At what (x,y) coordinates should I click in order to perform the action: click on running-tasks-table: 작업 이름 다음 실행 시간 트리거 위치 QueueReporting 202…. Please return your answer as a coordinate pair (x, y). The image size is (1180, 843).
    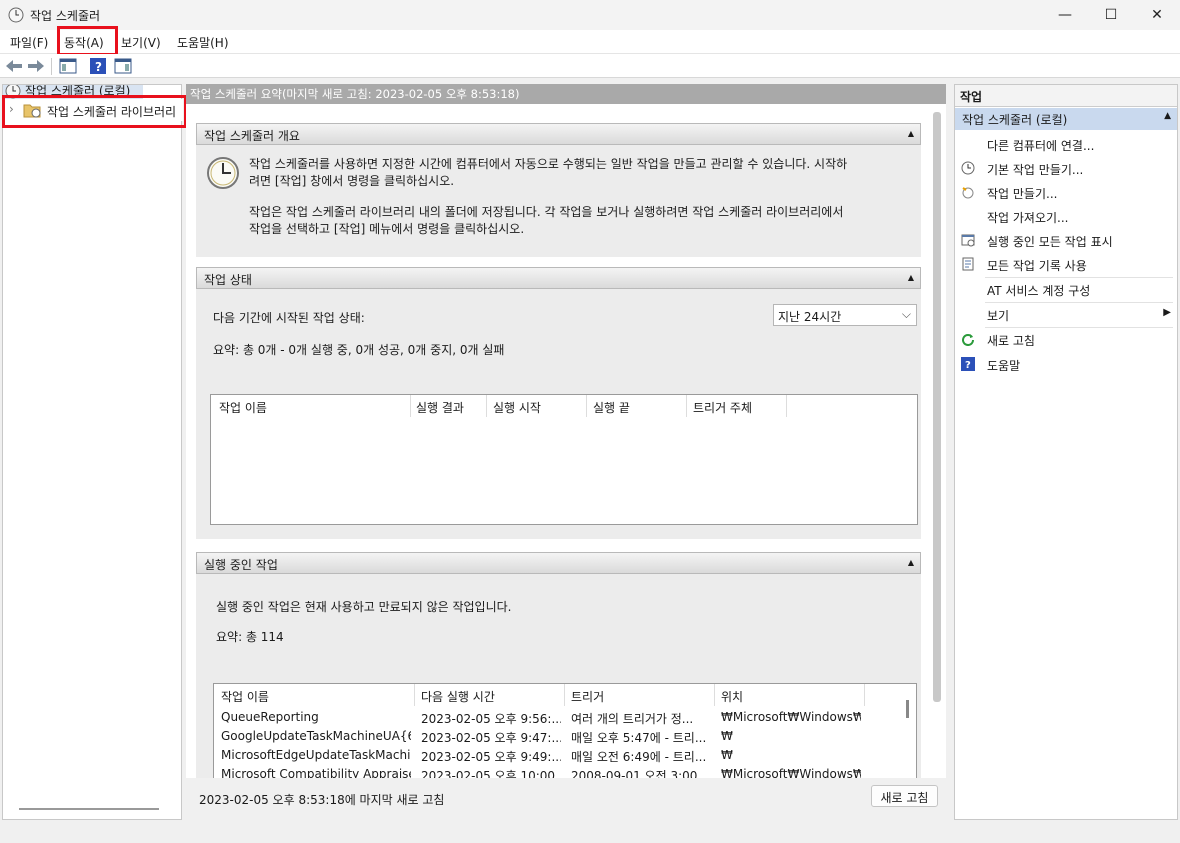
    Looking at the image, I should click on (565, 730).